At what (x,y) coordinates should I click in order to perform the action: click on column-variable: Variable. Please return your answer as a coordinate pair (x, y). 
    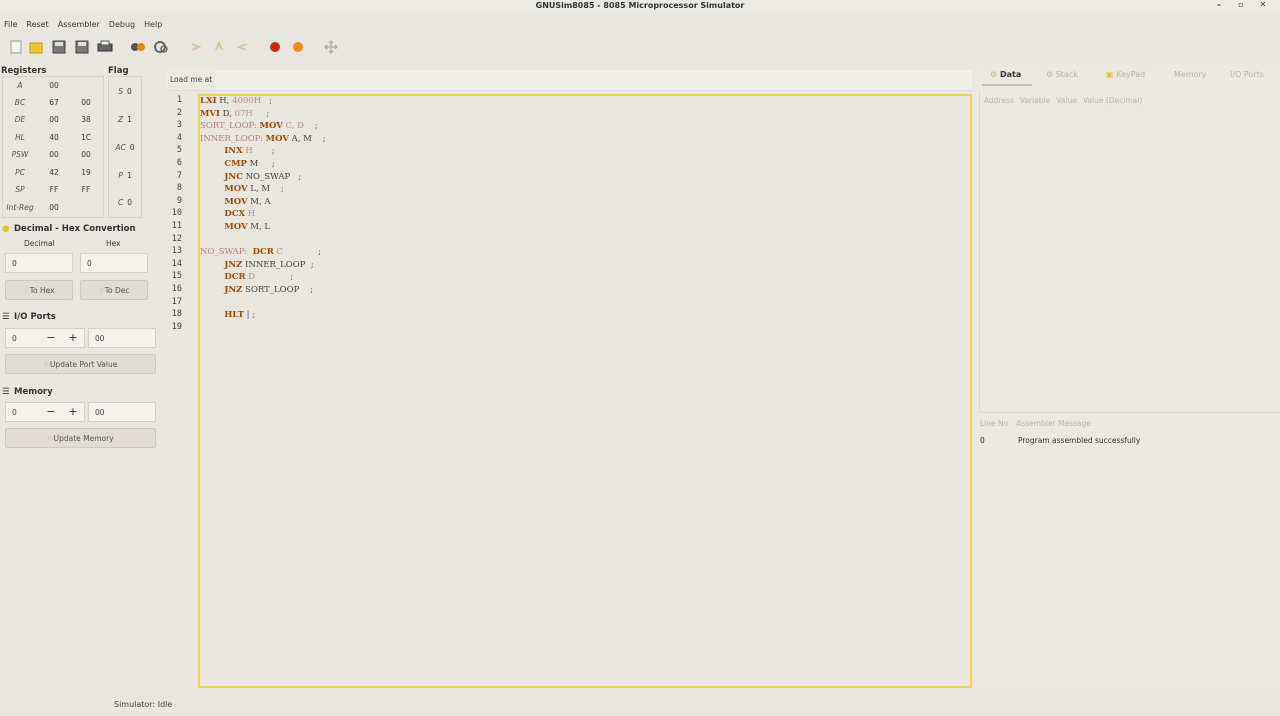
    Looking at the image, I should click on (1035, 100).